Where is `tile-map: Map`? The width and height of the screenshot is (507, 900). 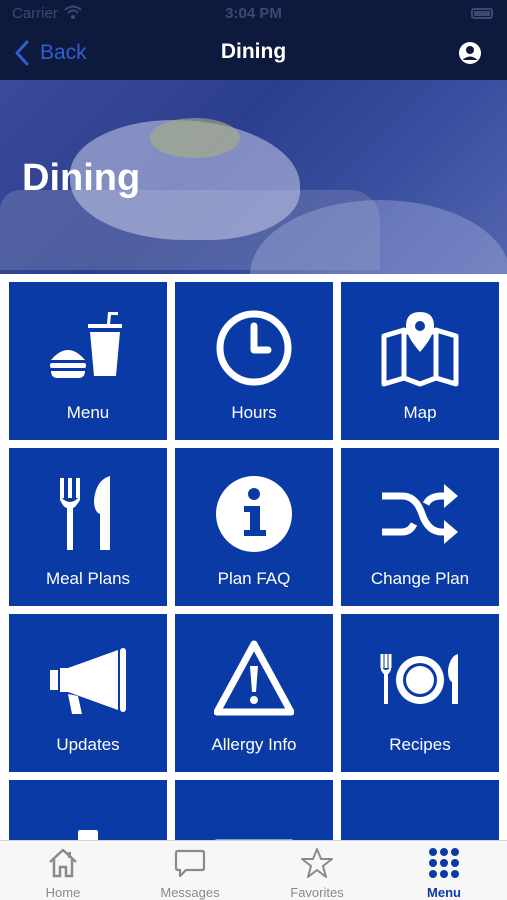 tile-map: Map is located at coordinates (420, 361).